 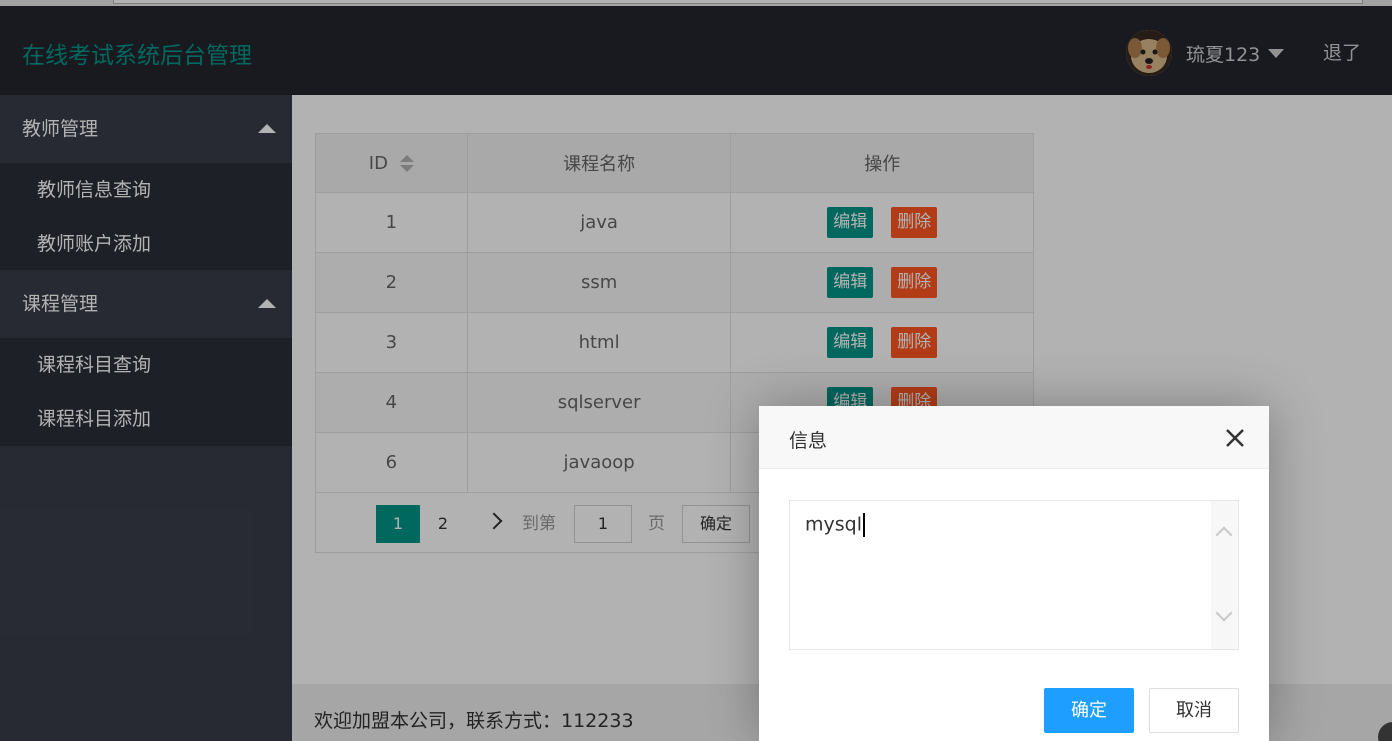 What do you see at coordinates (1089, 710) in the screenshot?
I see `dialog-ok-button: 确定` at bounding box center [1089, 710].